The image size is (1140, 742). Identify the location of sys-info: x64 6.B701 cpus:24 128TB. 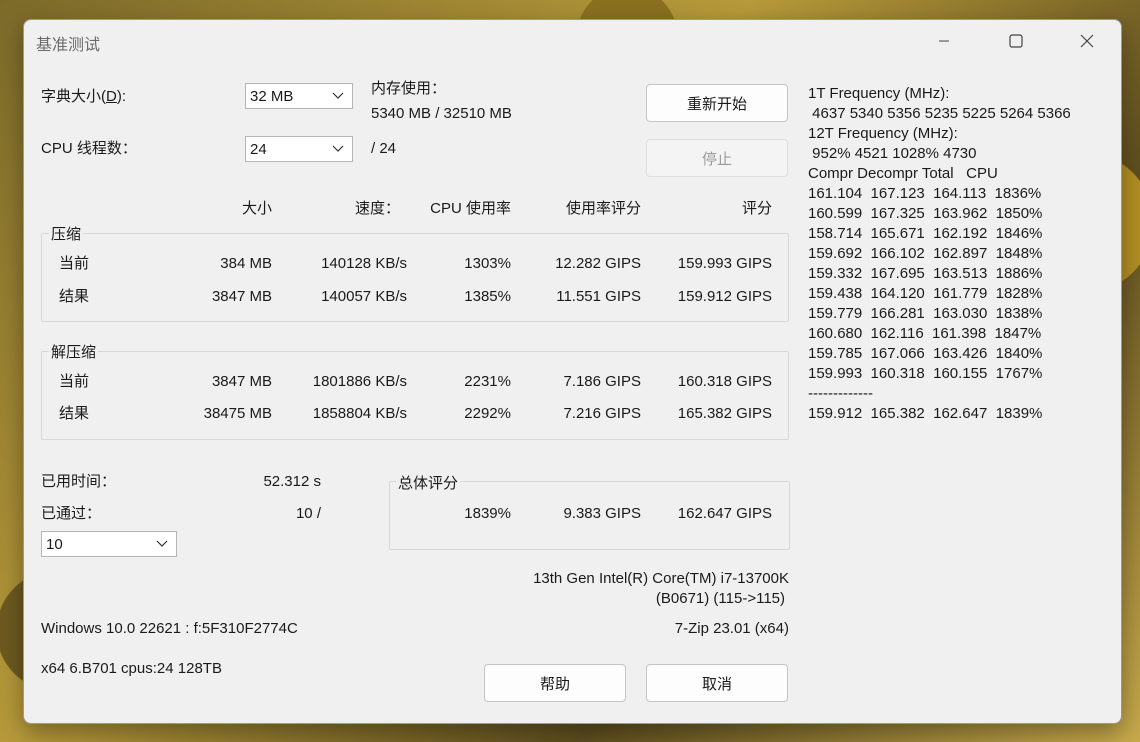
(131, 668).